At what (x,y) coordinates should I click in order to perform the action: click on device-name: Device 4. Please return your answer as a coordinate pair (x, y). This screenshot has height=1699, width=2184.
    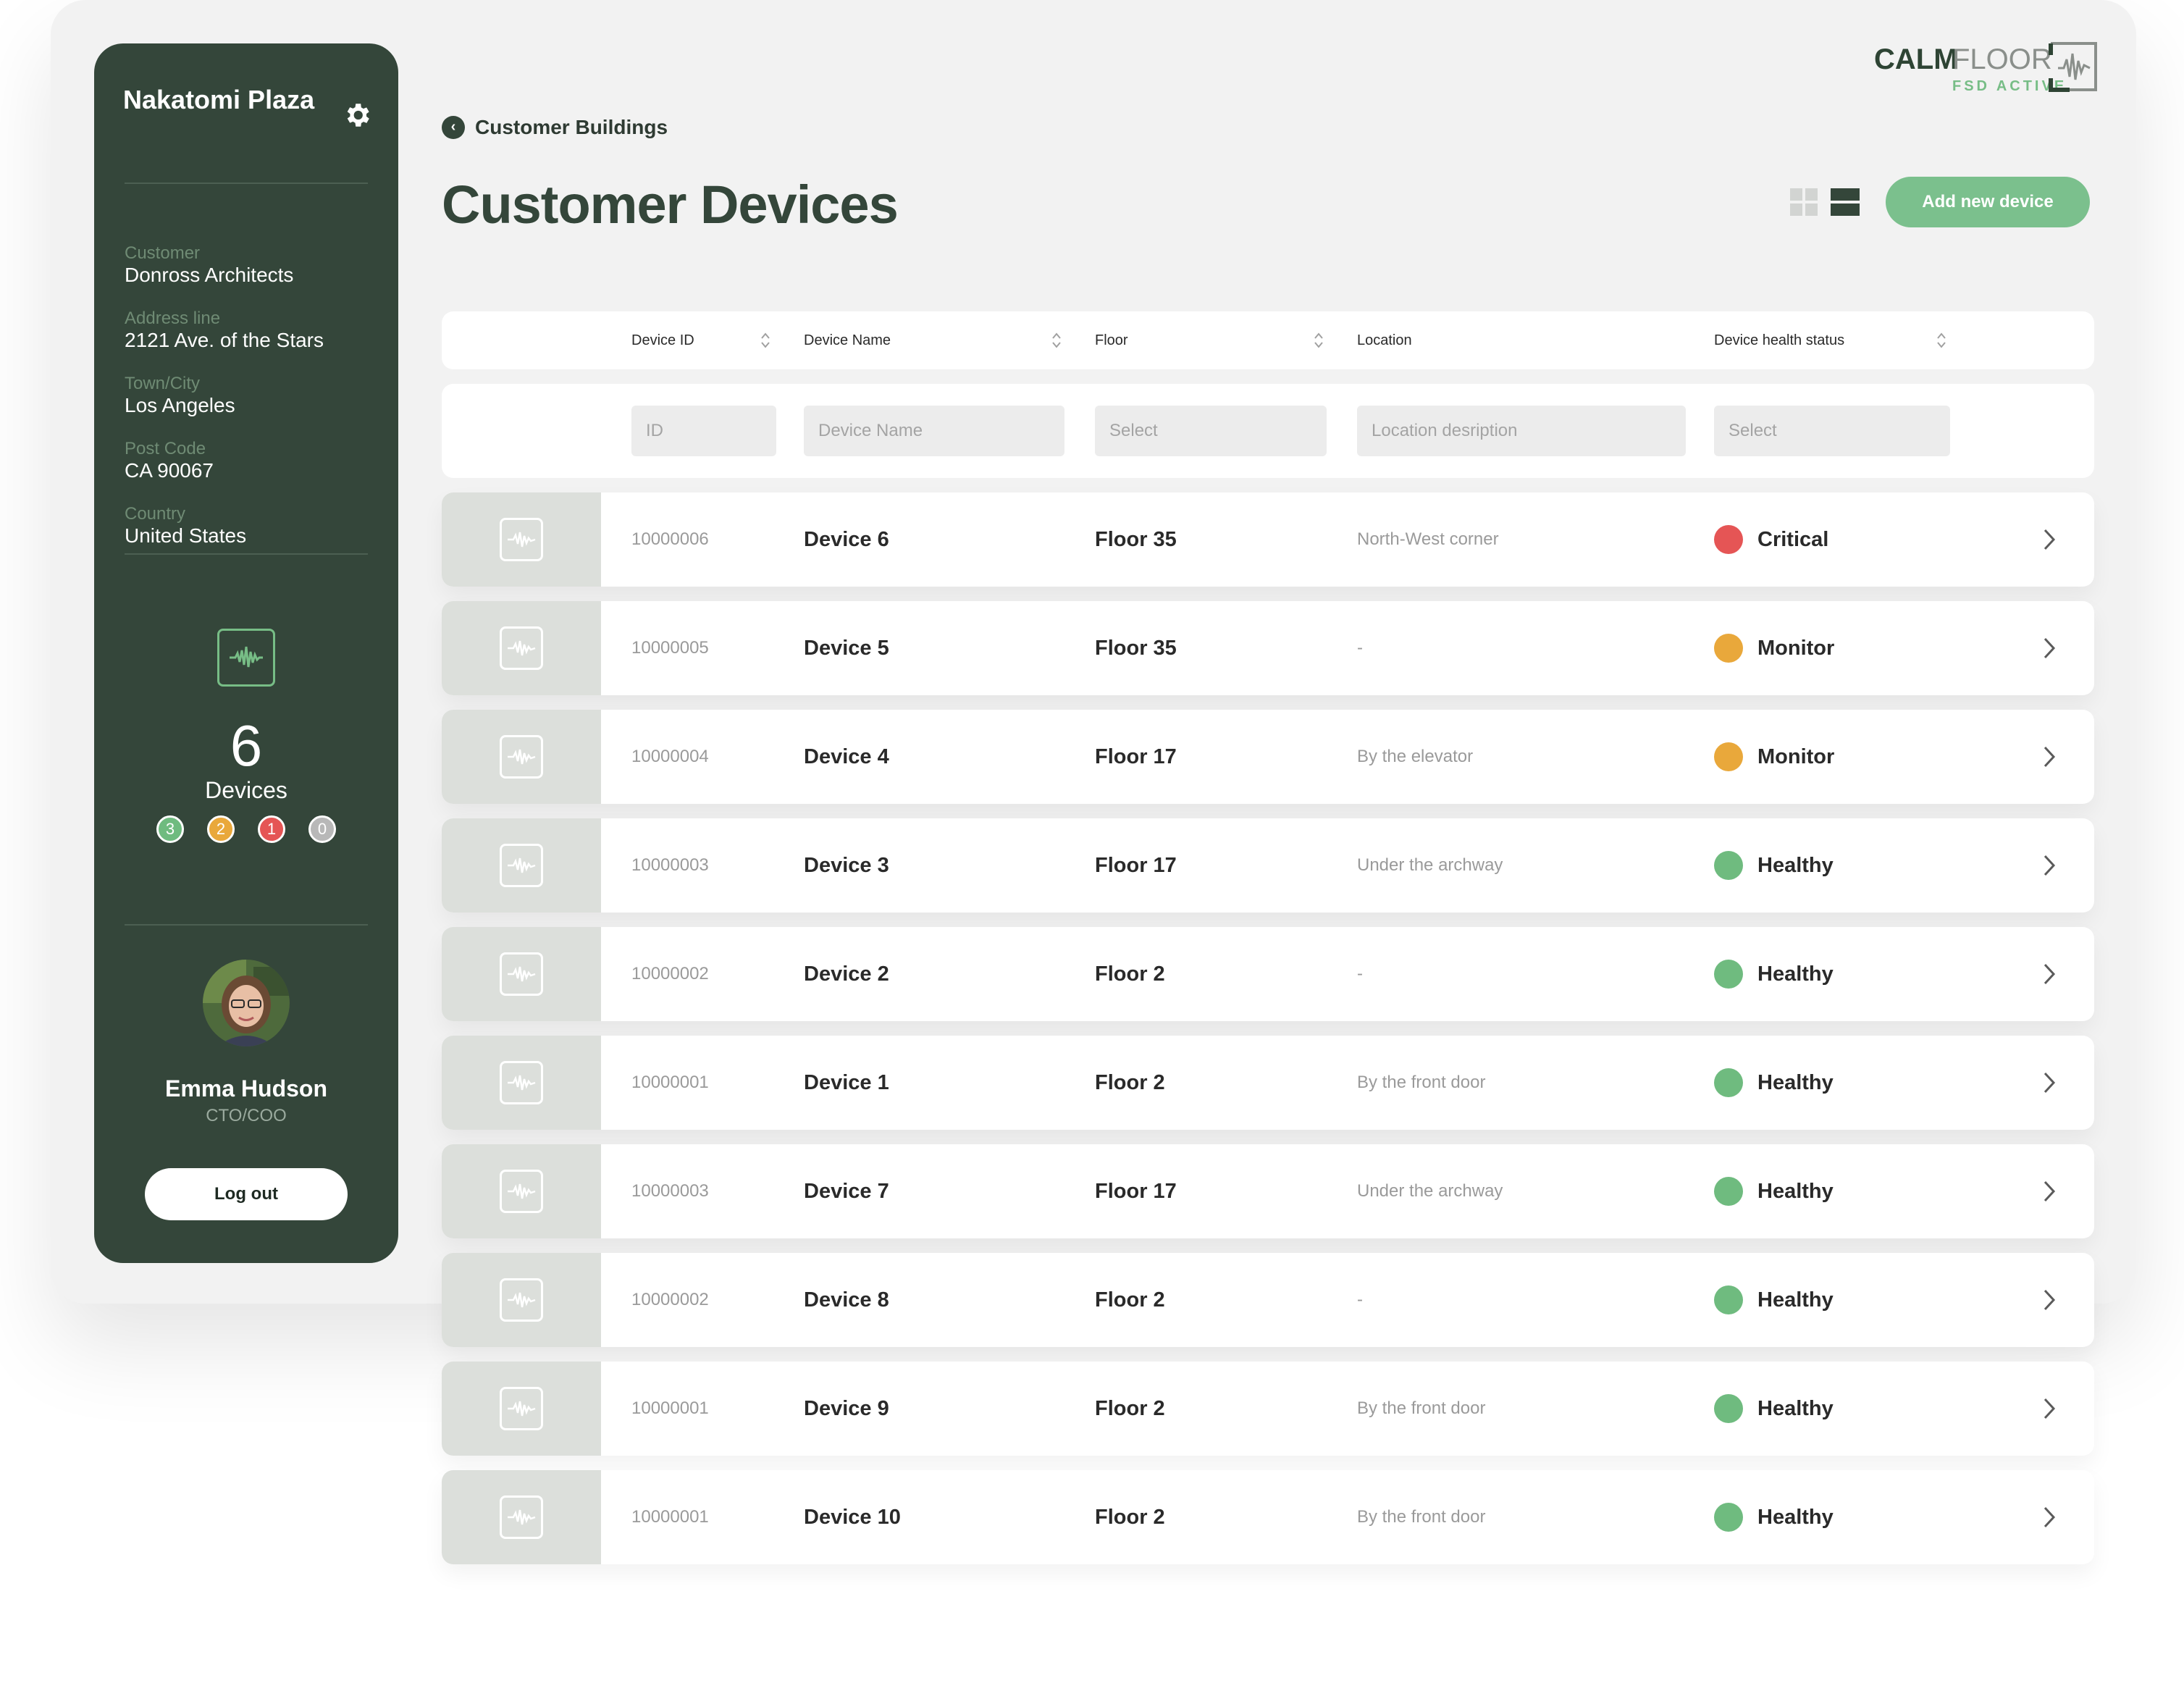
    Looking at the image, I should click on (846, 756).